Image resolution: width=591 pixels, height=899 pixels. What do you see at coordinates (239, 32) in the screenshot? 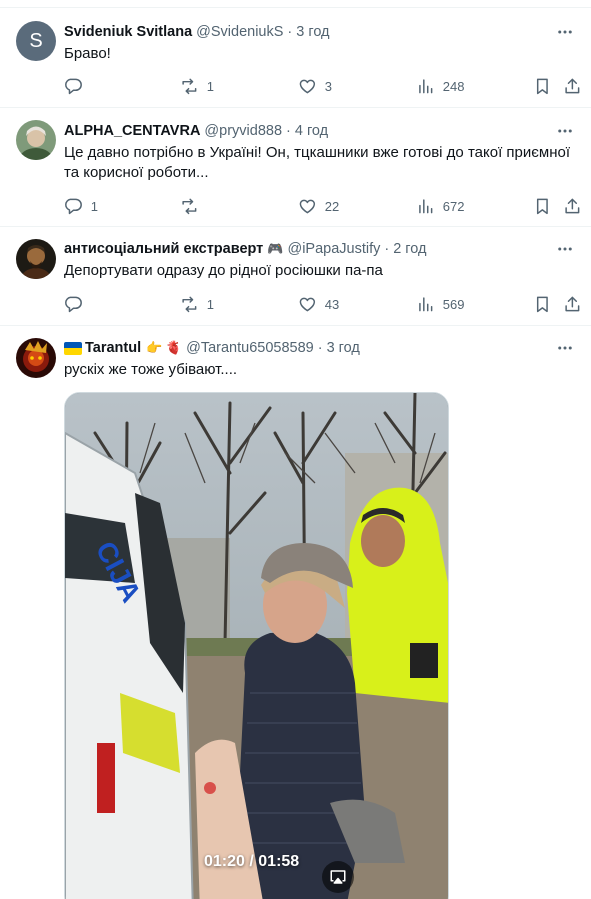
I see `user-handle: @SvideniukS` at bounding box center [239, 32].